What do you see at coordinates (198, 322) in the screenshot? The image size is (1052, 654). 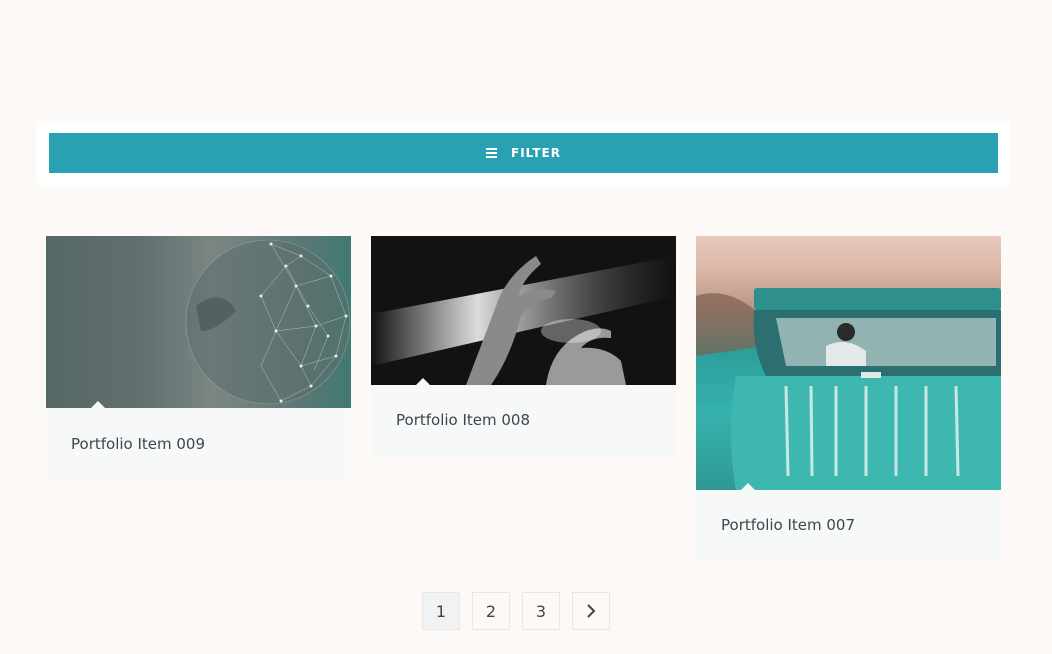 I see `globe-network-image` at bounding box center [198, 322].